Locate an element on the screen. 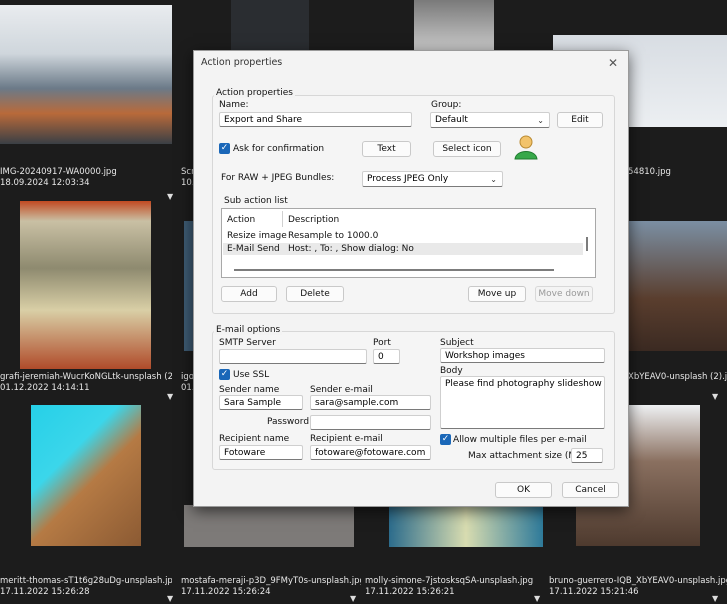 The width and height of the screenshot is (727, 604). select-icon-button: Select icon is located at coordinates (467, 149).